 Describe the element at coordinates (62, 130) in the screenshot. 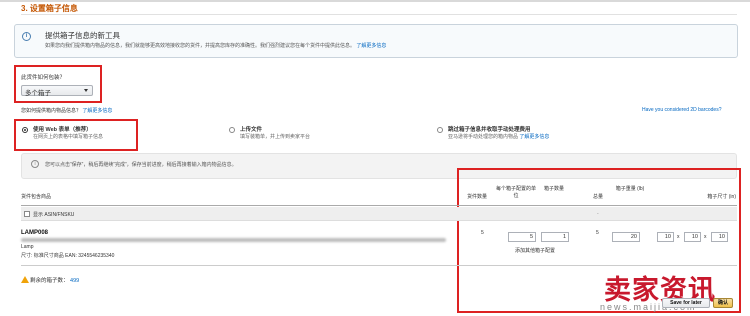

I see `option-web-form-title: 使用 Web 表单（推荐）` at that location.